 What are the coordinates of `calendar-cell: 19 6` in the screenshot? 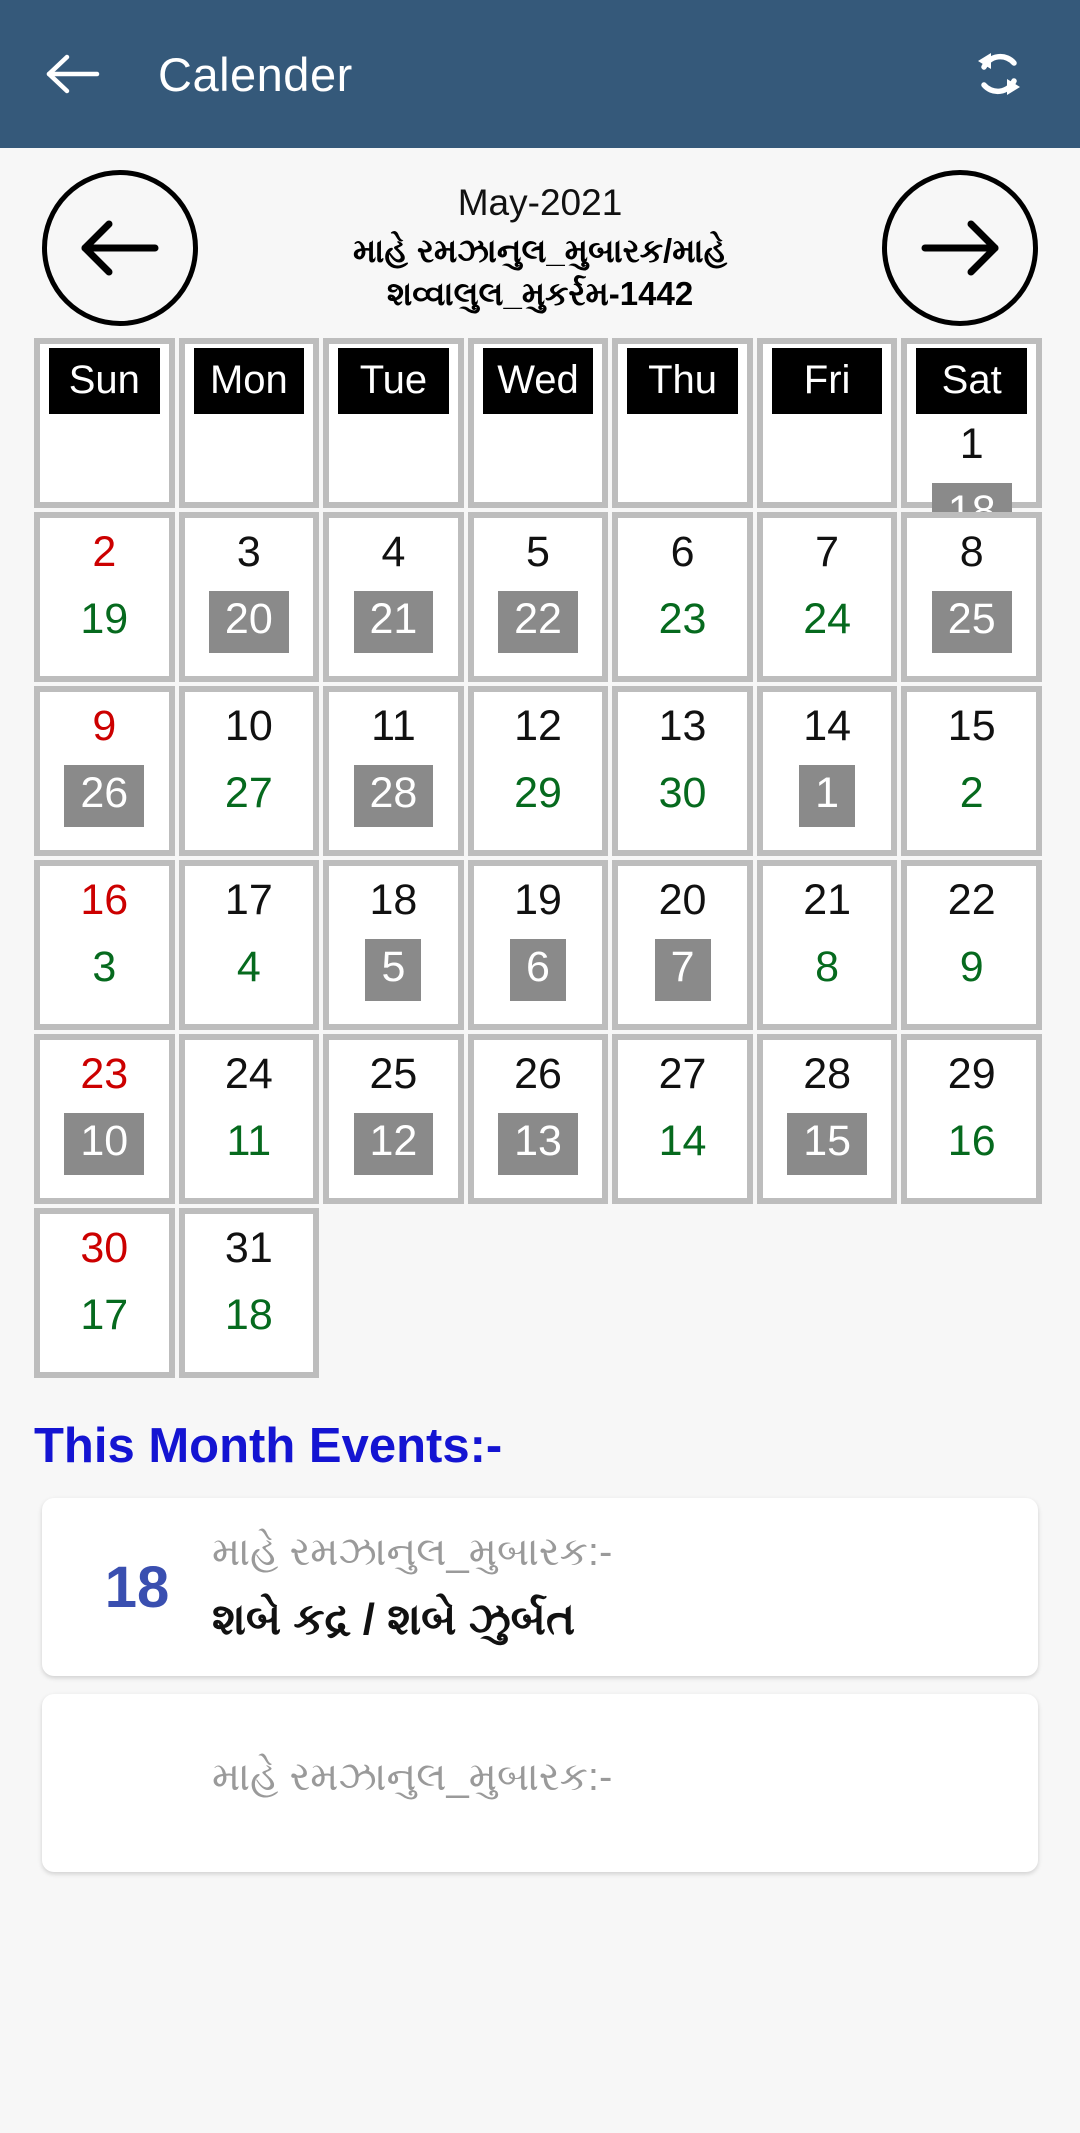 It's located at (538, 945).